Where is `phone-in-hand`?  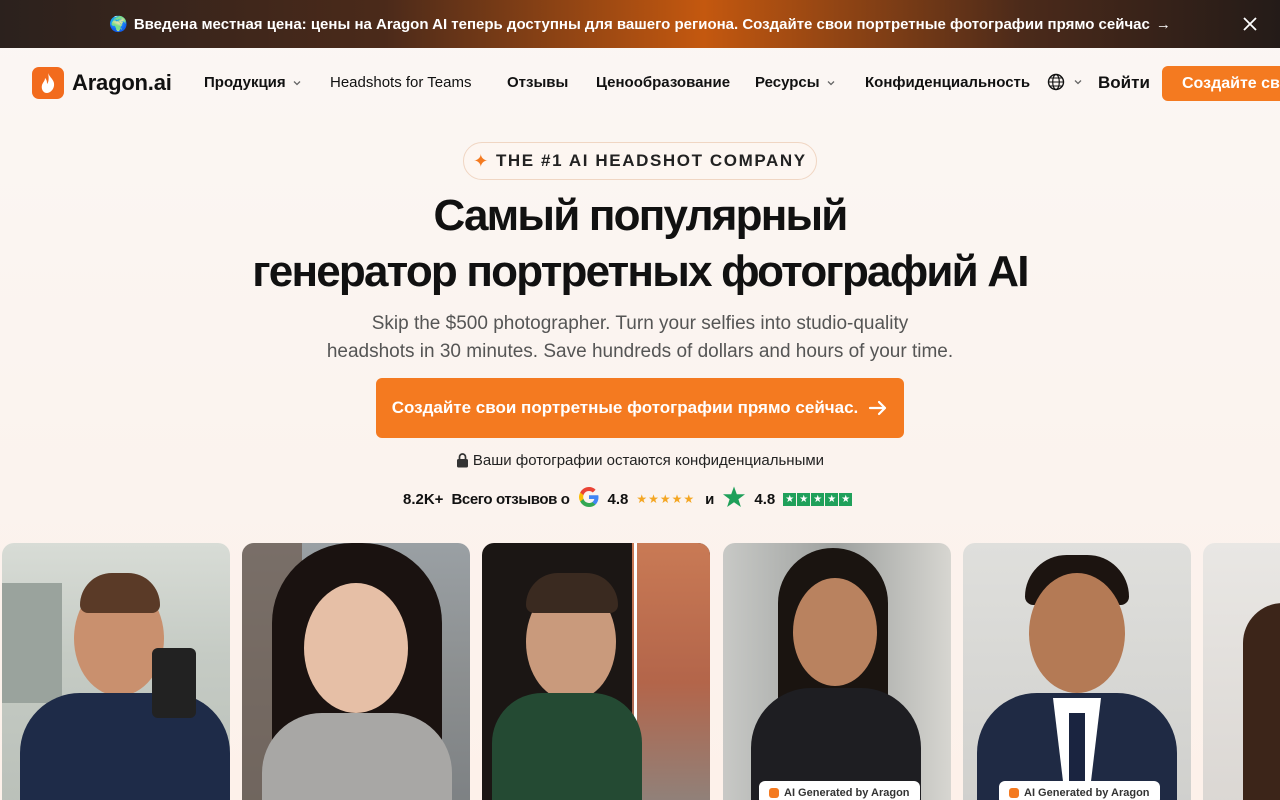
phone-in-hand is located at coordinates (174, 683).